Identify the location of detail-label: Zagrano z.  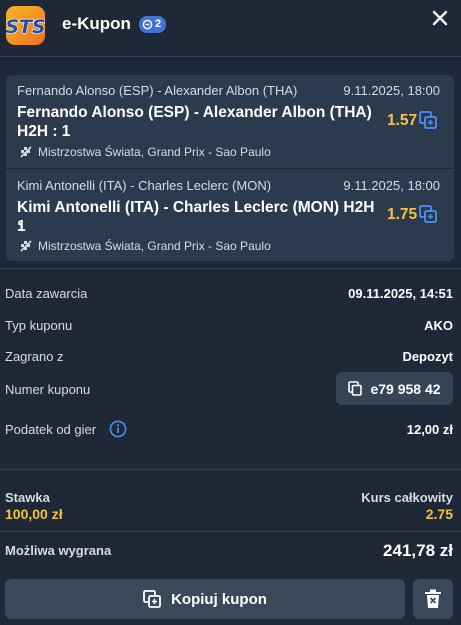
(34, 356).